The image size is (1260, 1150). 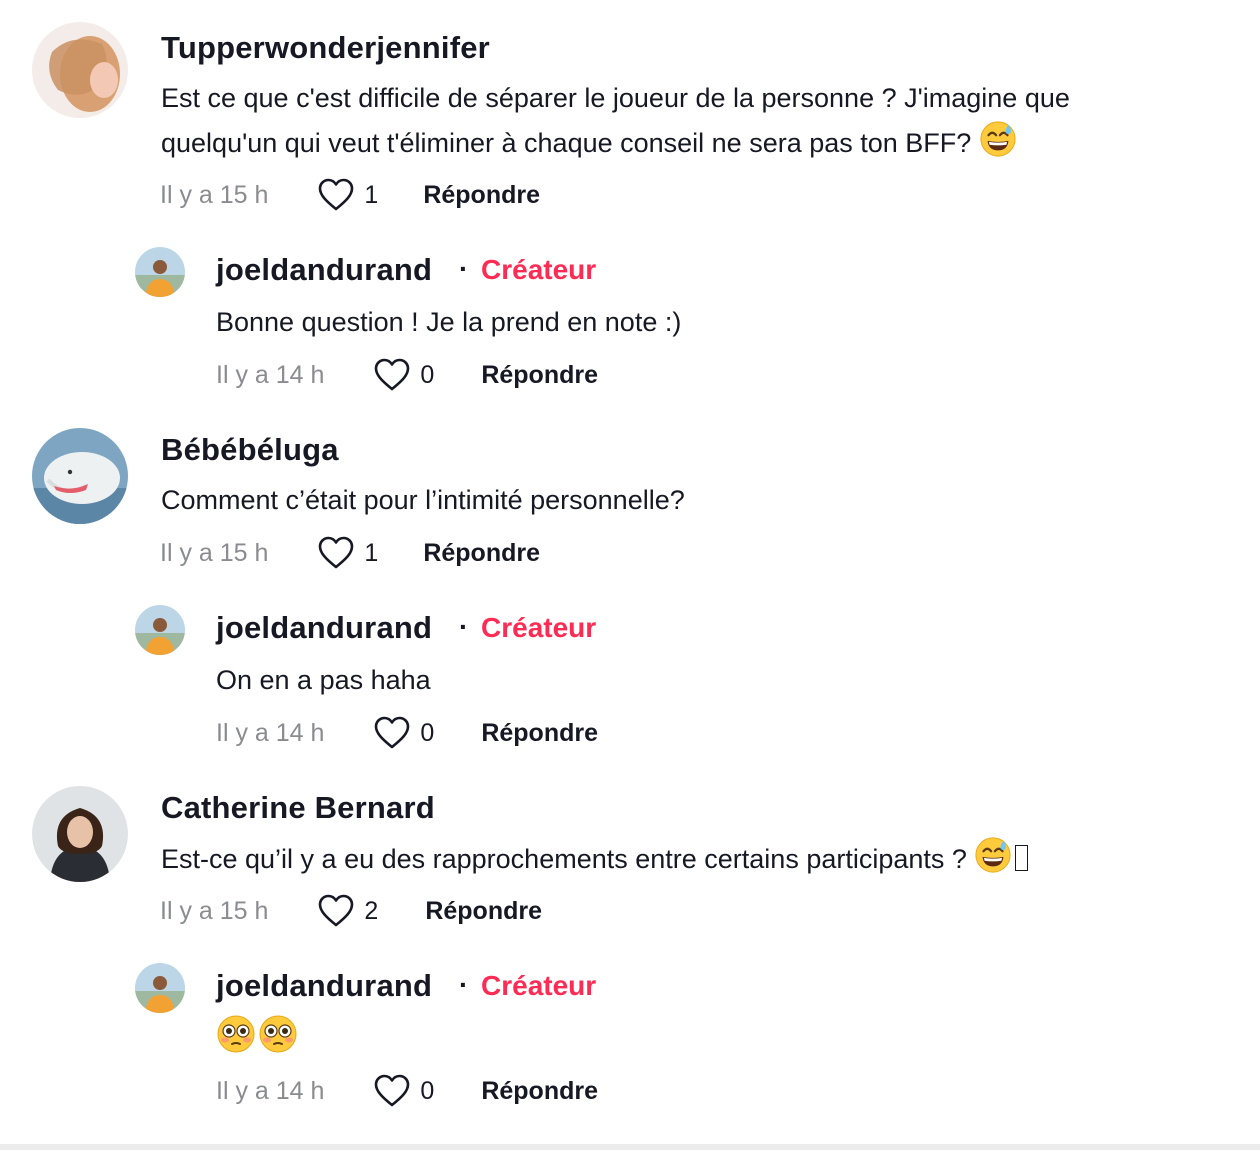 I want to click on comment-username: Bébébéluga, so click(x=250, y=450).